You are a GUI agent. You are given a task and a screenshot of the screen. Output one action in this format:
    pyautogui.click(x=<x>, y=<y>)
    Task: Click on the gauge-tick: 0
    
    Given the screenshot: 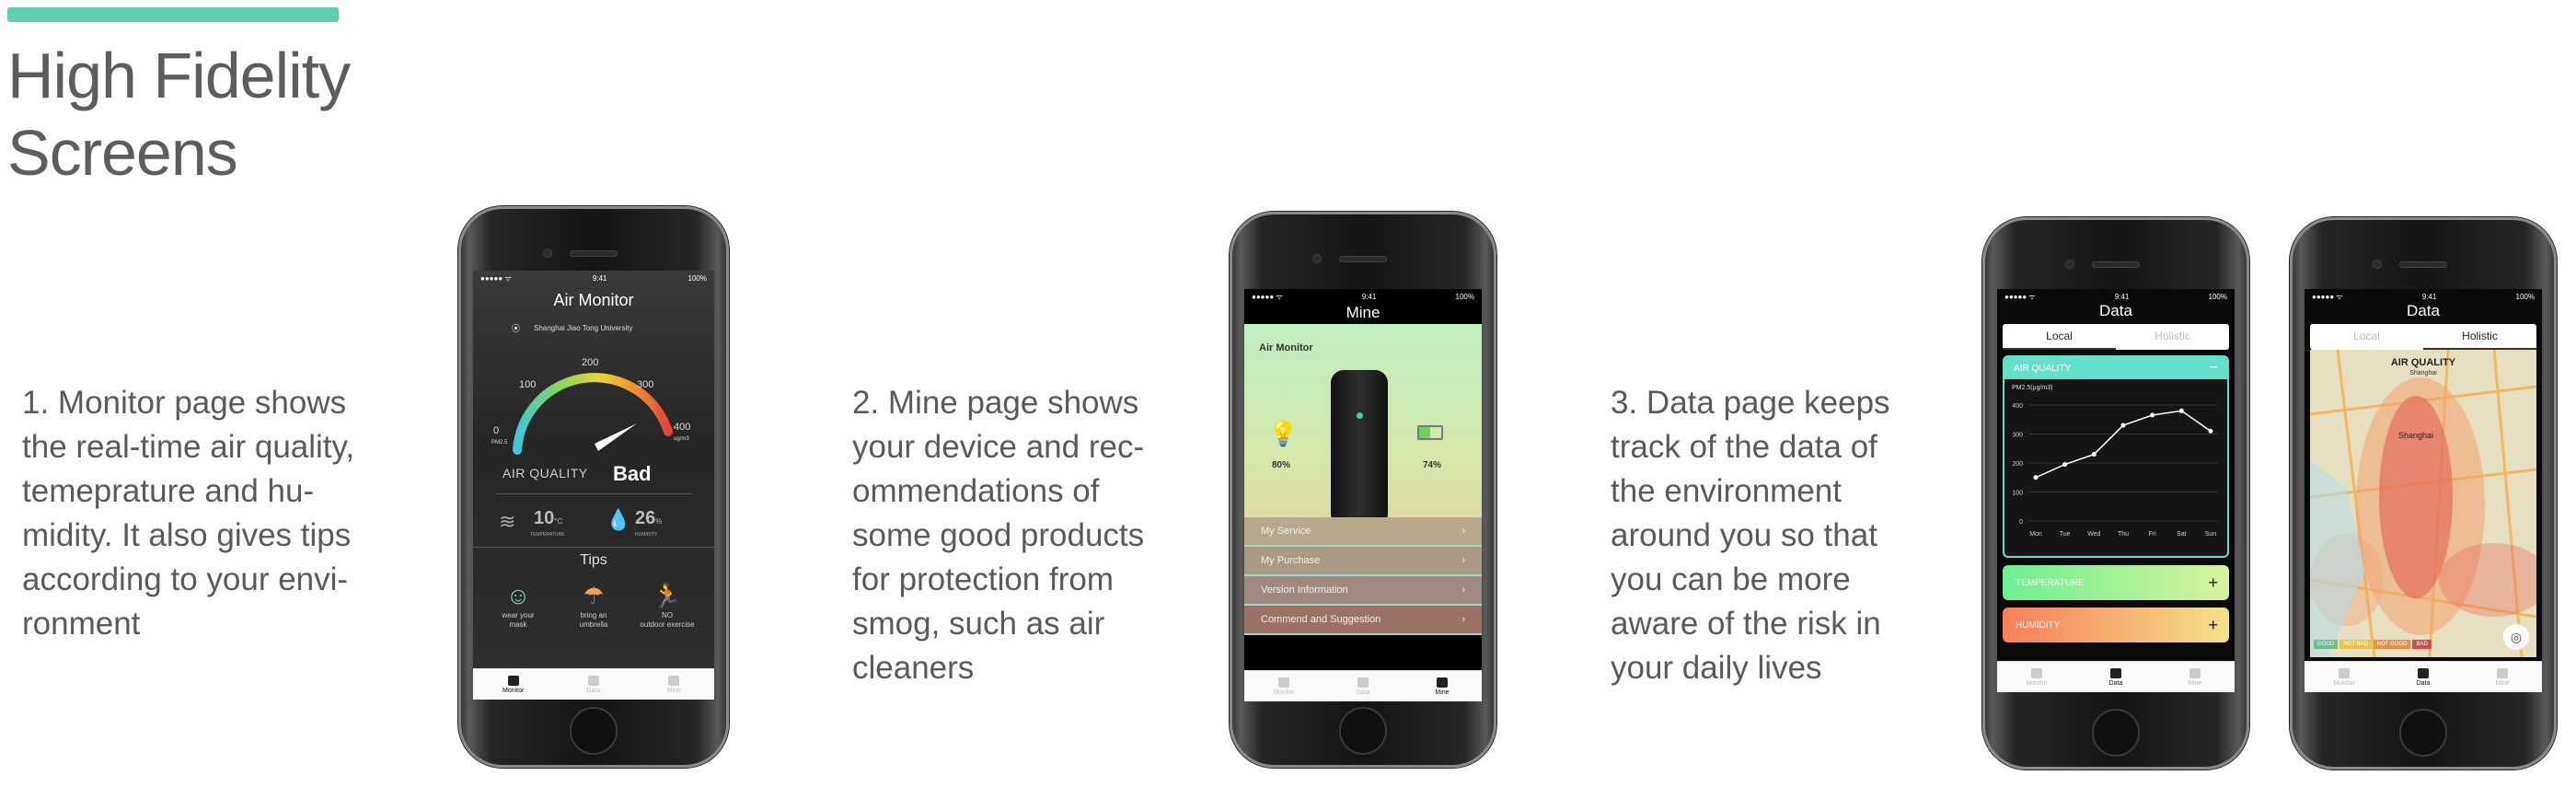 What is the action you would take?
    pyautogui.click(x=496, y=430)
    